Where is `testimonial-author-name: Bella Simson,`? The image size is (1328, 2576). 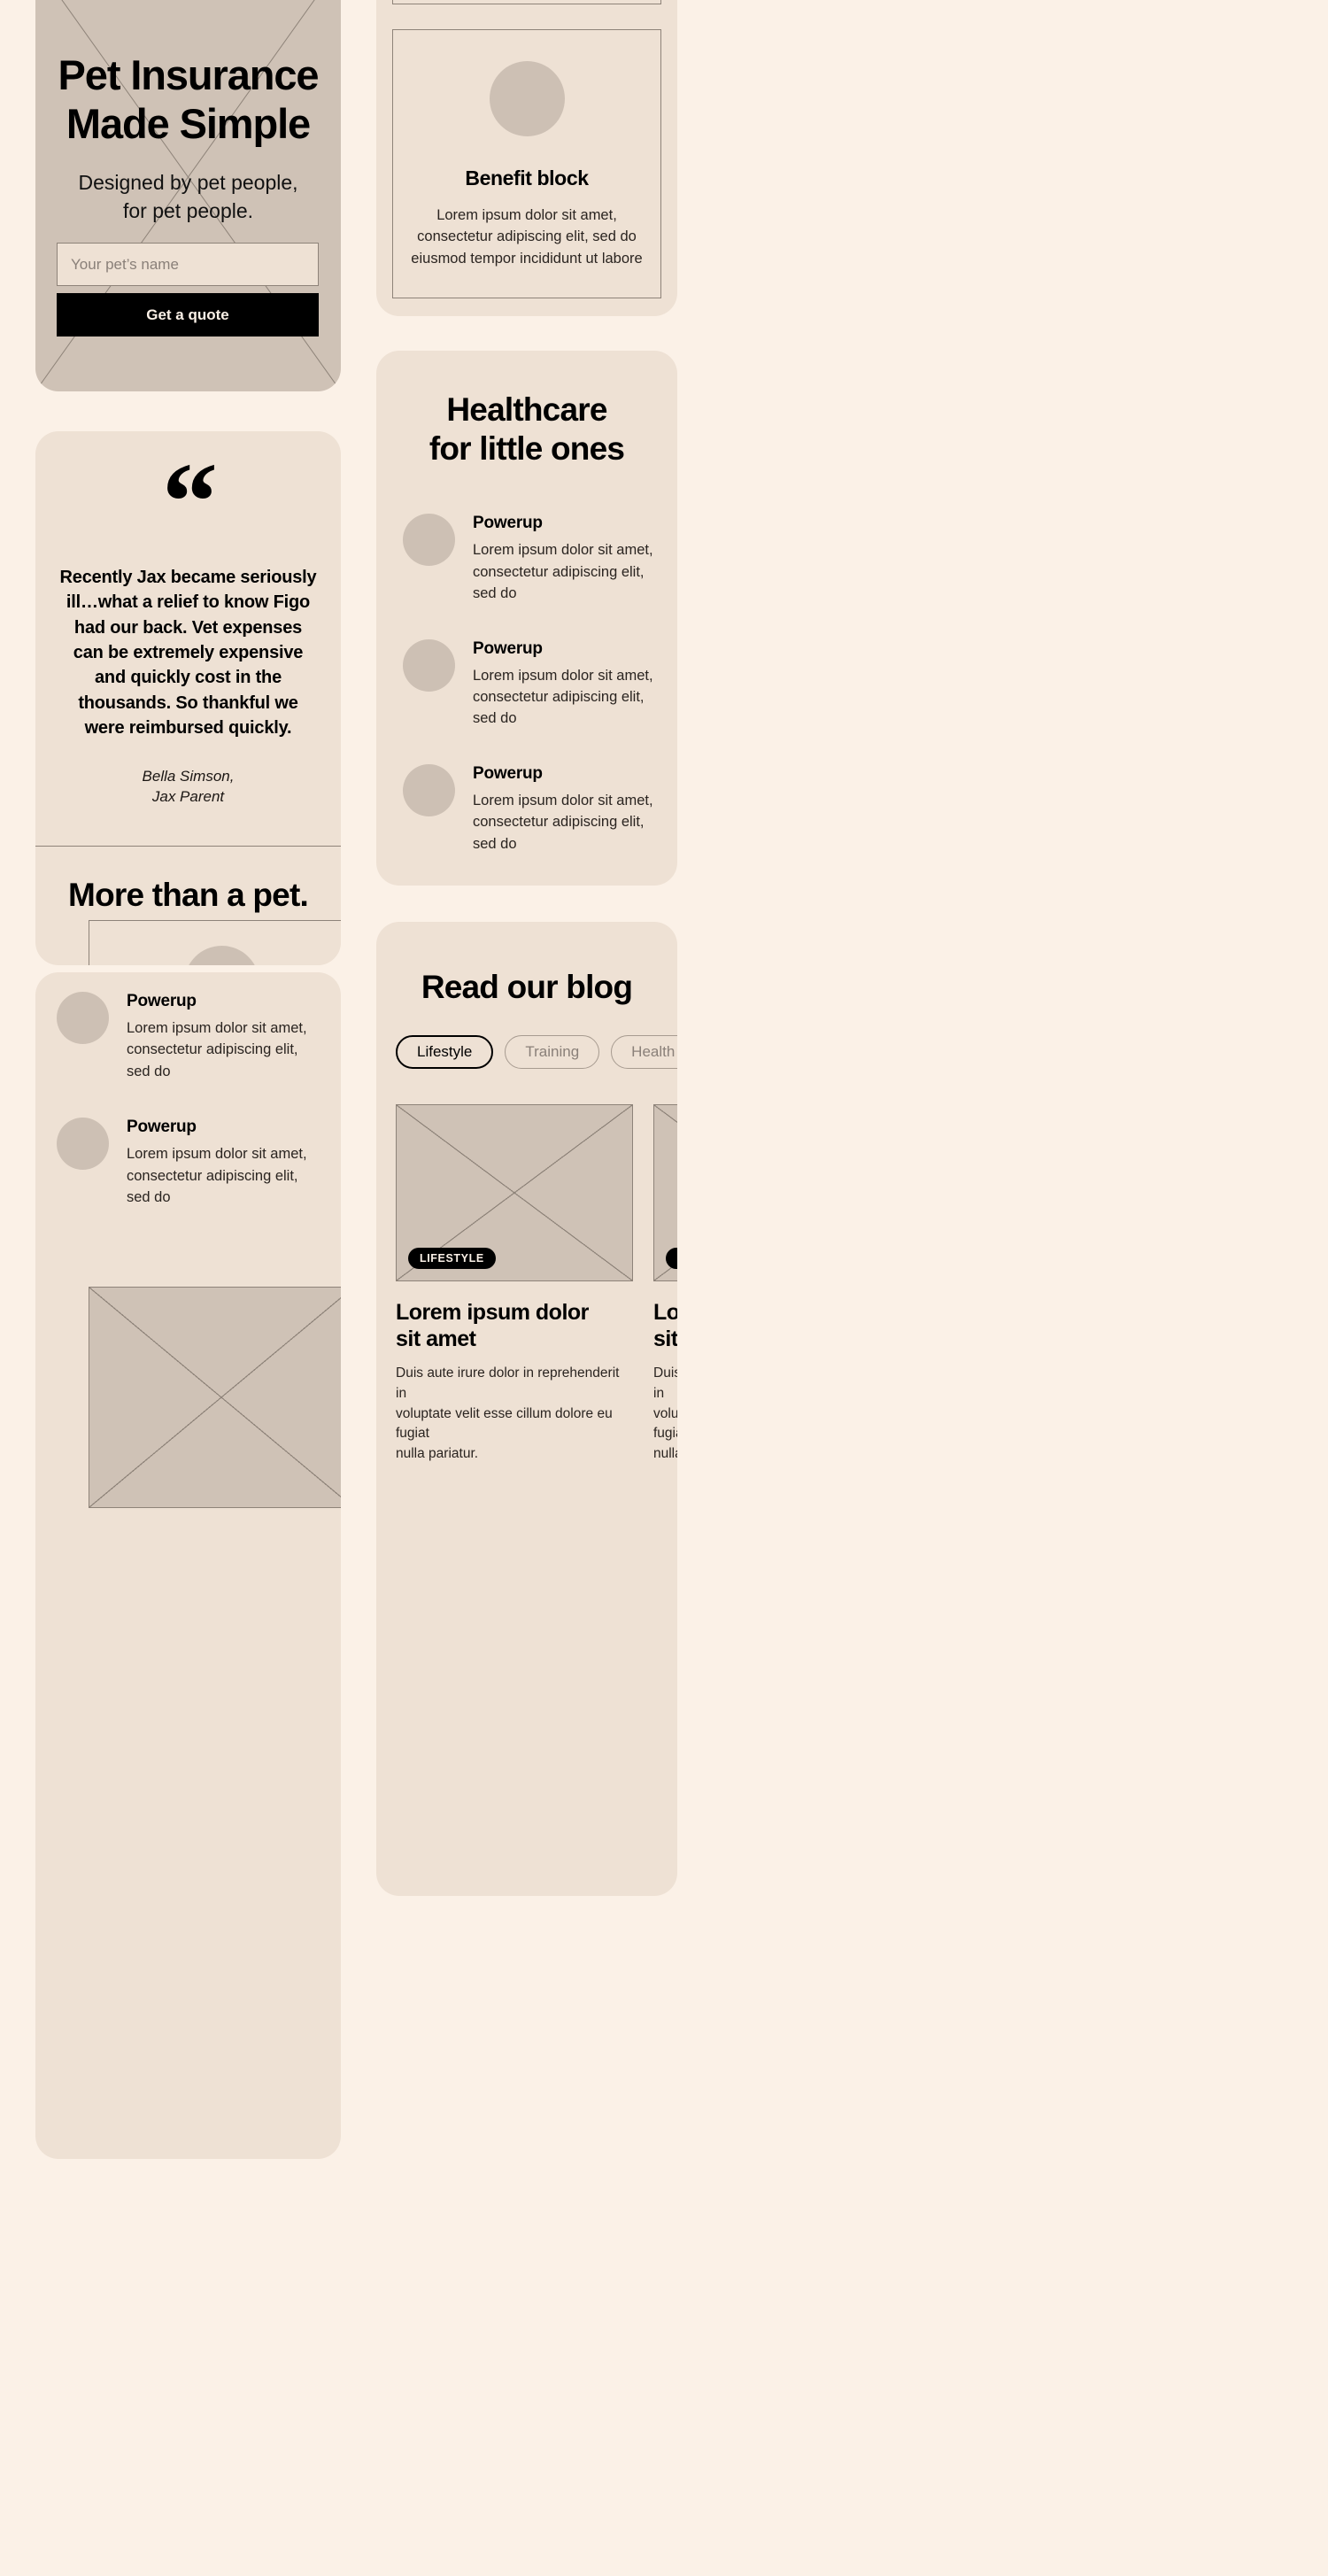
testimonial-author-name: Bella Simson, is located at coordinates (188, 776).